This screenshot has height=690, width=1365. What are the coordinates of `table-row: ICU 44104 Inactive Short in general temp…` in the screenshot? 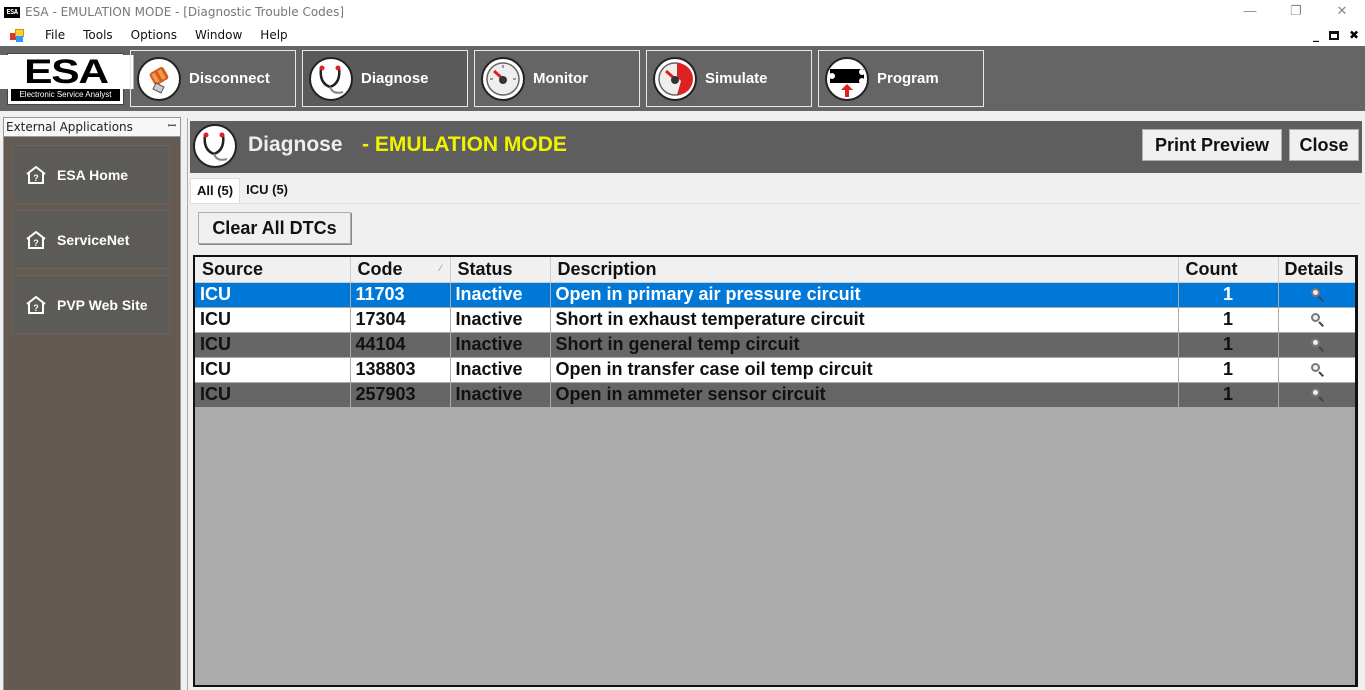 It's located at (775, 345).